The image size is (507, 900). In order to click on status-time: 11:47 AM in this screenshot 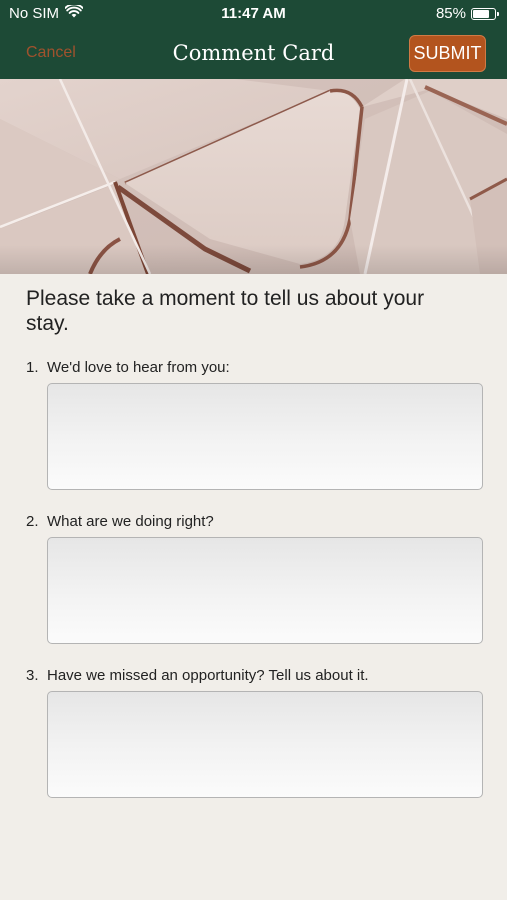, I will do `click(253, 13)`.